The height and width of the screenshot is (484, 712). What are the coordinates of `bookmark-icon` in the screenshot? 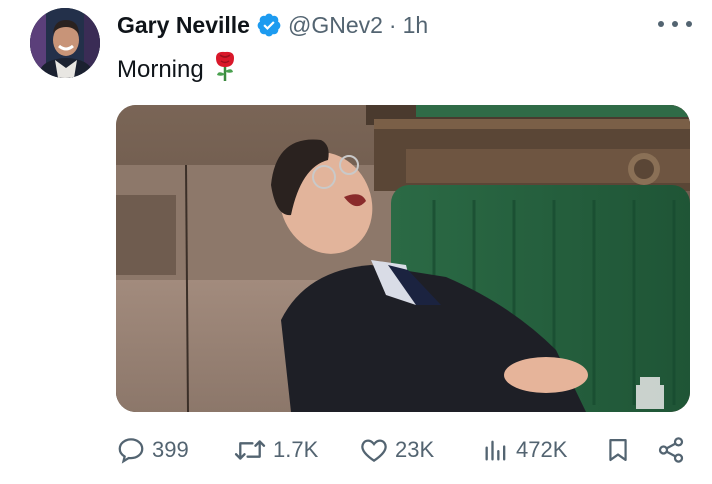 It's located at (618, 450).